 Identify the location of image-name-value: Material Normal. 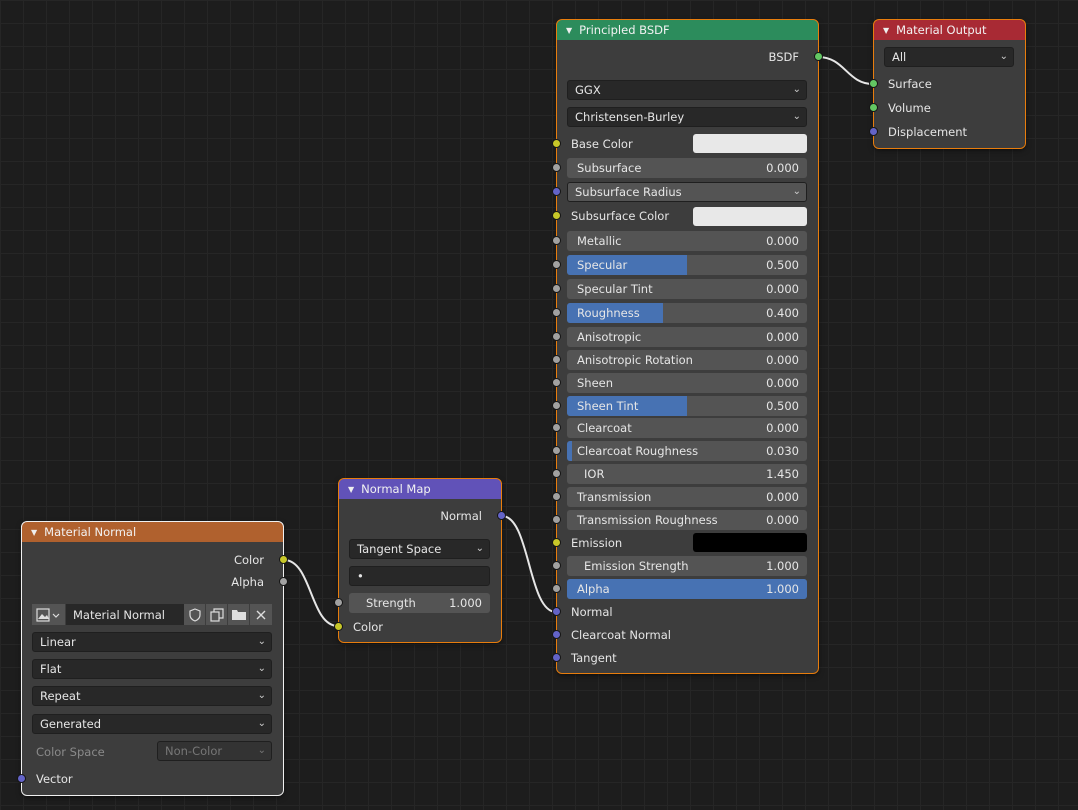
(119, 614).